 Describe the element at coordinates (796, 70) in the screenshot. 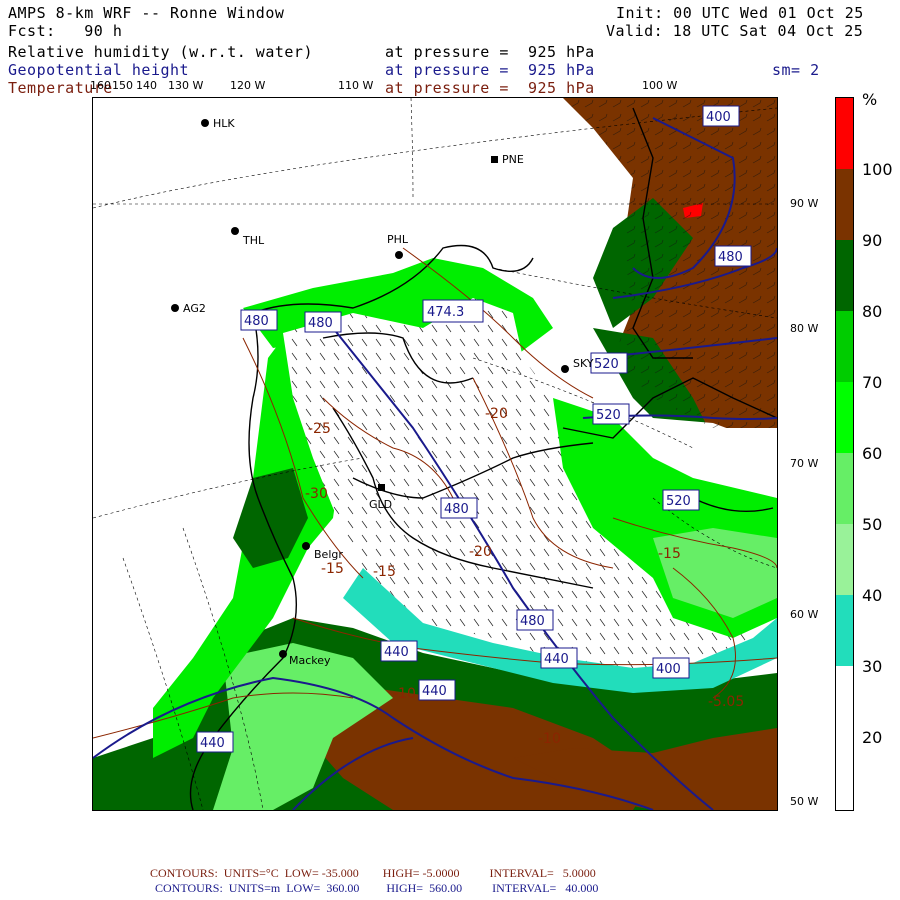

I see `smoothing-label: sm= 2` at that location.